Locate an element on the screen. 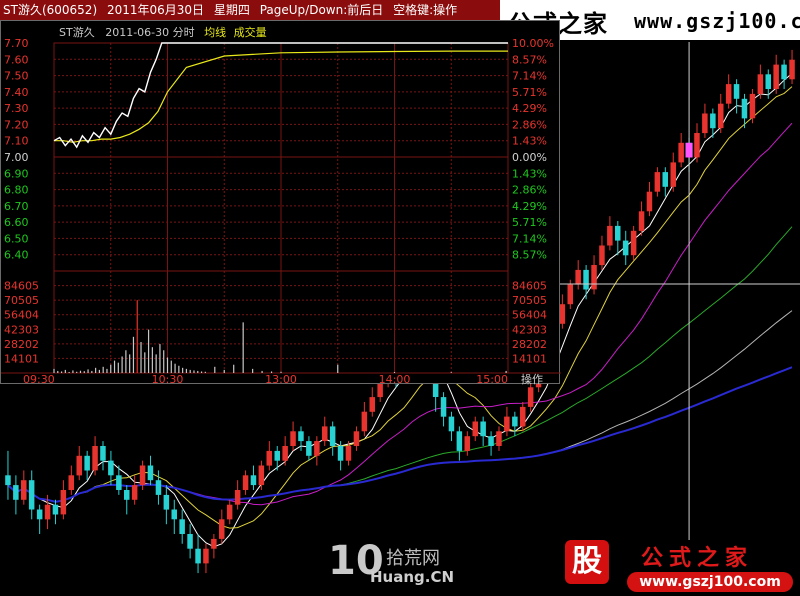 Image resolution: width=800 pixels, height=596 pixels. trade-date: 2011年06月30日 is located at coordinates (155, 10).